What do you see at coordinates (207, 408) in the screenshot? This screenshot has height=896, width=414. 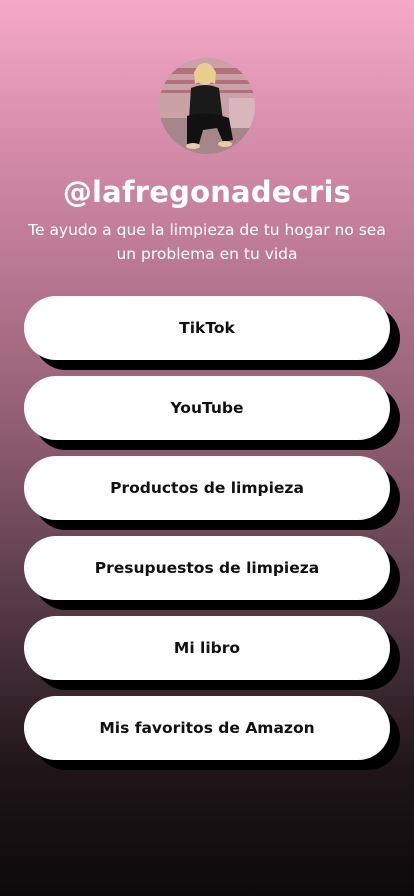 I see `link-button-youtube: YouTube` at bounding box center [207, 408].